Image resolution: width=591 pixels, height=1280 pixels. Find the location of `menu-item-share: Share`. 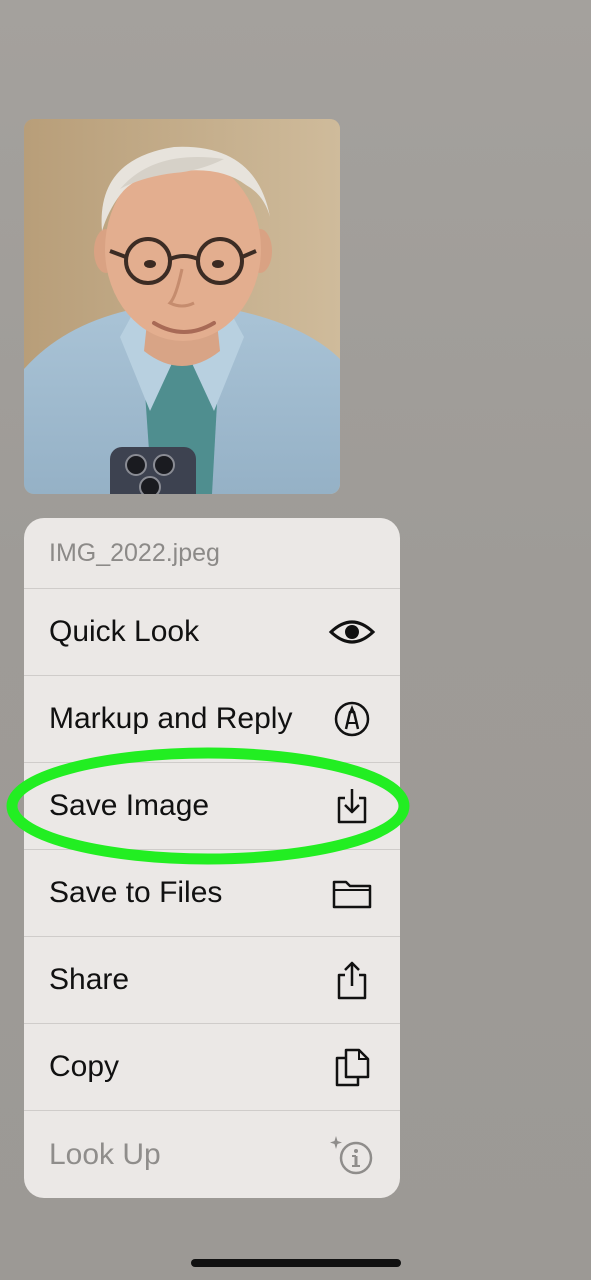

menu-item-share: Share is located at coordinates (212, 980).